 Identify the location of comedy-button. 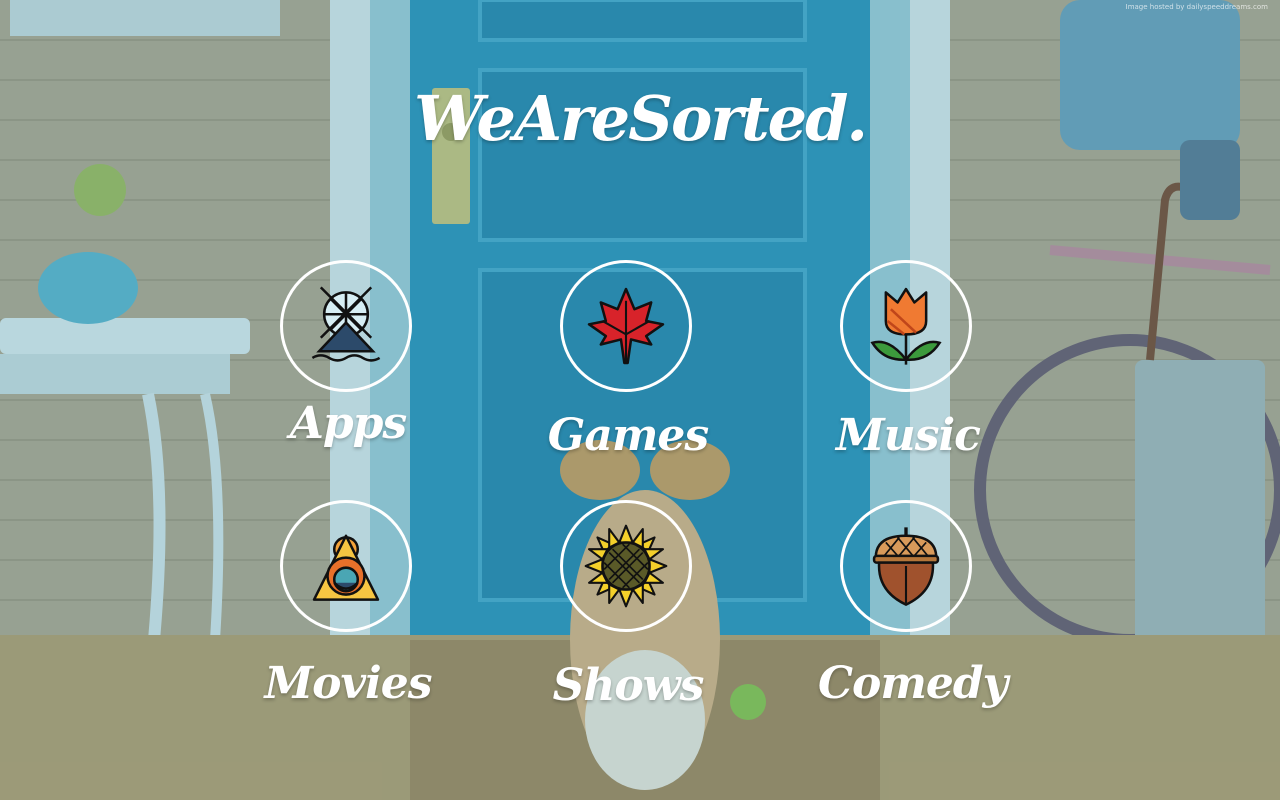
(906, 566).